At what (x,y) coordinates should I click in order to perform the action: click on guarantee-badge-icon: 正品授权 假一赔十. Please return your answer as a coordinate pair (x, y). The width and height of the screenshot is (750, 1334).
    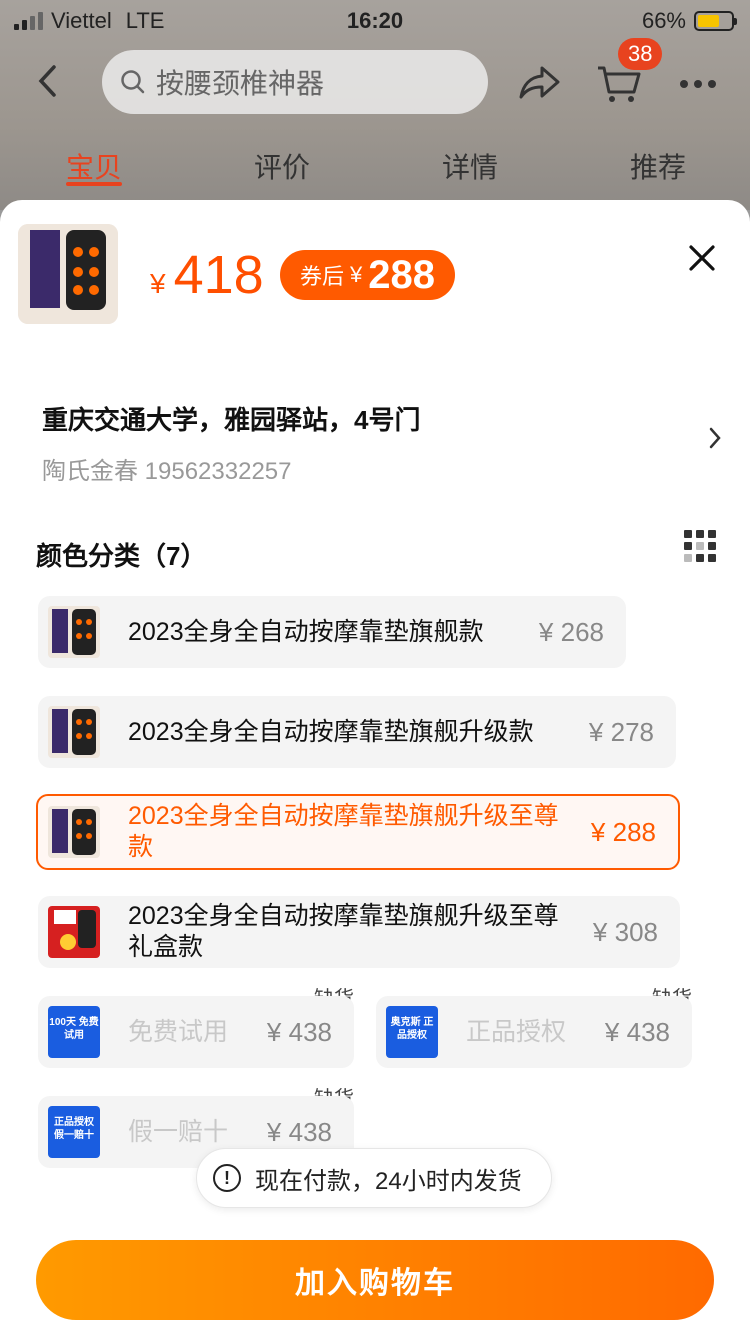
    Looking at the image, I should click on (74, 1132).